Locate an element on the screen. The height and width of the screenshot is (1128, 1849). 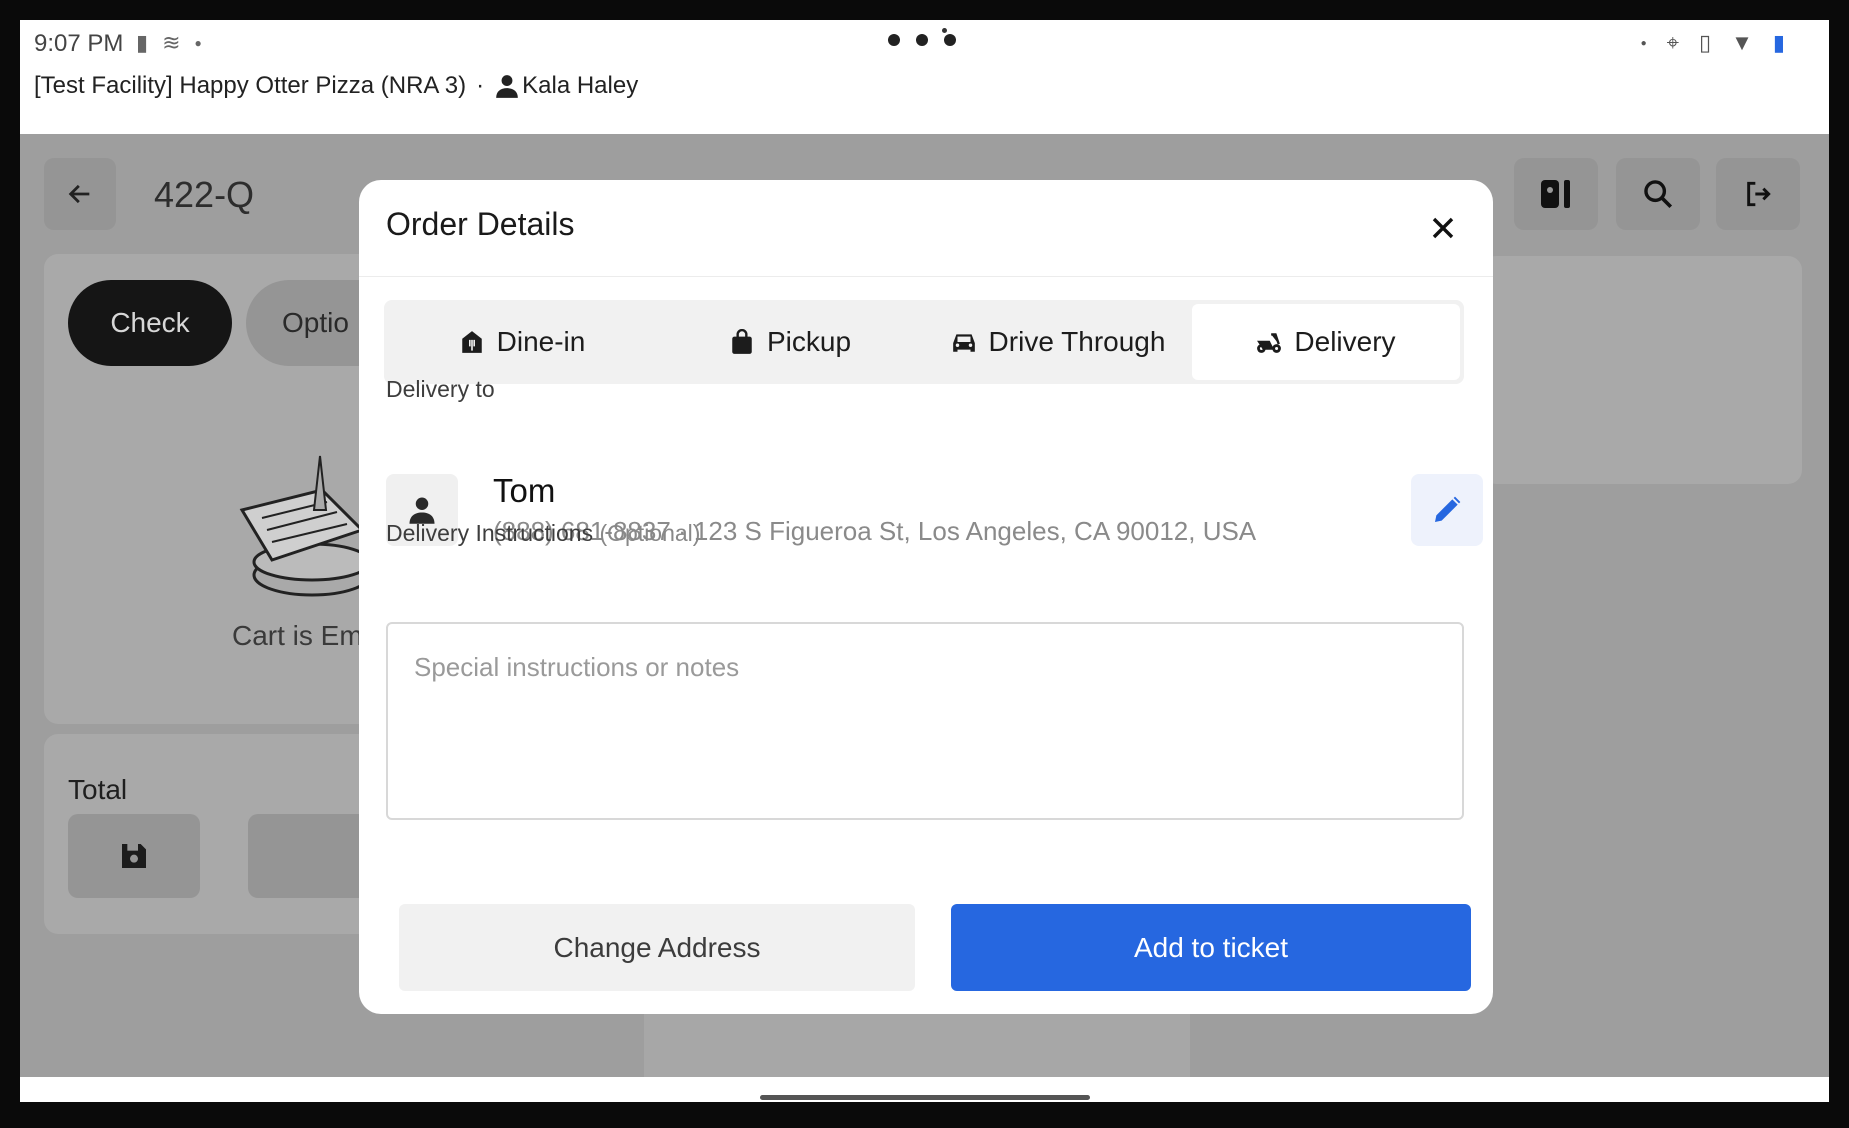
total-label: Total is located at coordinates (98, 789).